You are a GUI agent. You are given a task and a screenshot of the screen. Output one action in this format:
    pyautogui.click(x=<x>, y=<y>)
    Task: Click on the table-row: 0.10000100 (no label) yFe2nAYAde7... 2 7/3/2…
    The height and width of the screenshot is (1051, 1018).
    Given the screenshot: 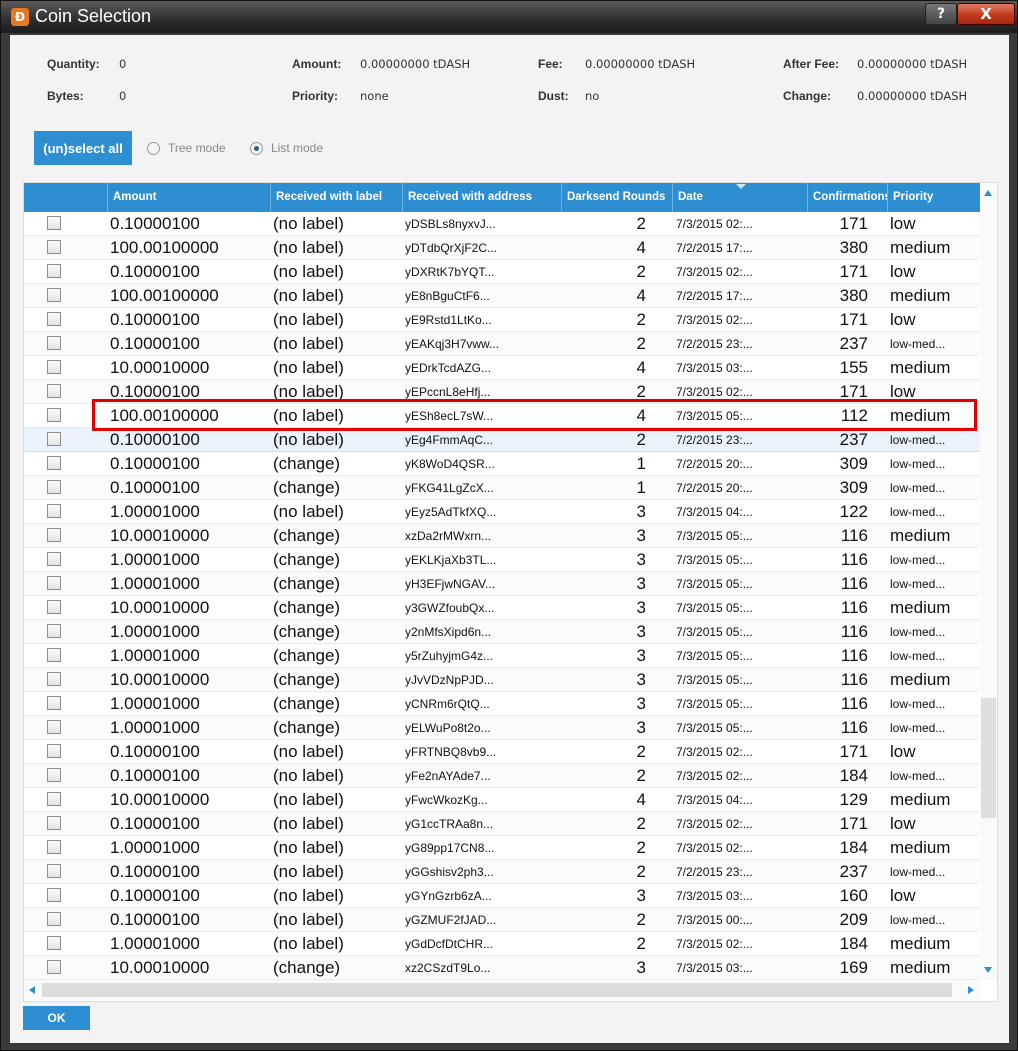 What is the action you would take?
    pyautogui.click(x=502, y=776)
    